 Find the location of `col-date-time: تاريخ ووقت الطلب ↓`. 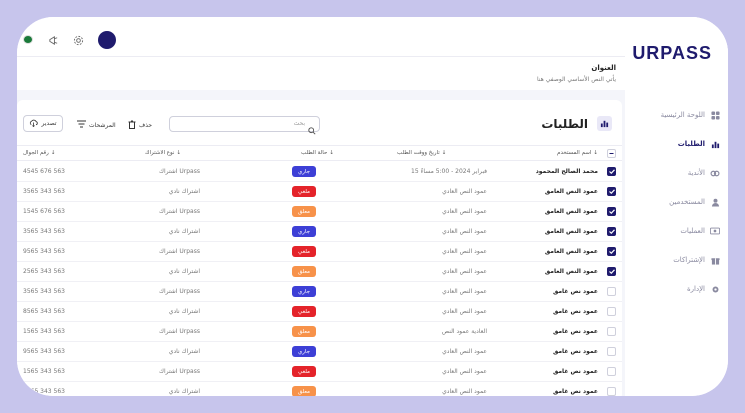

col-date-time: تاريخ ووقت الطلب ↓ is located at coordinates (421, 153).